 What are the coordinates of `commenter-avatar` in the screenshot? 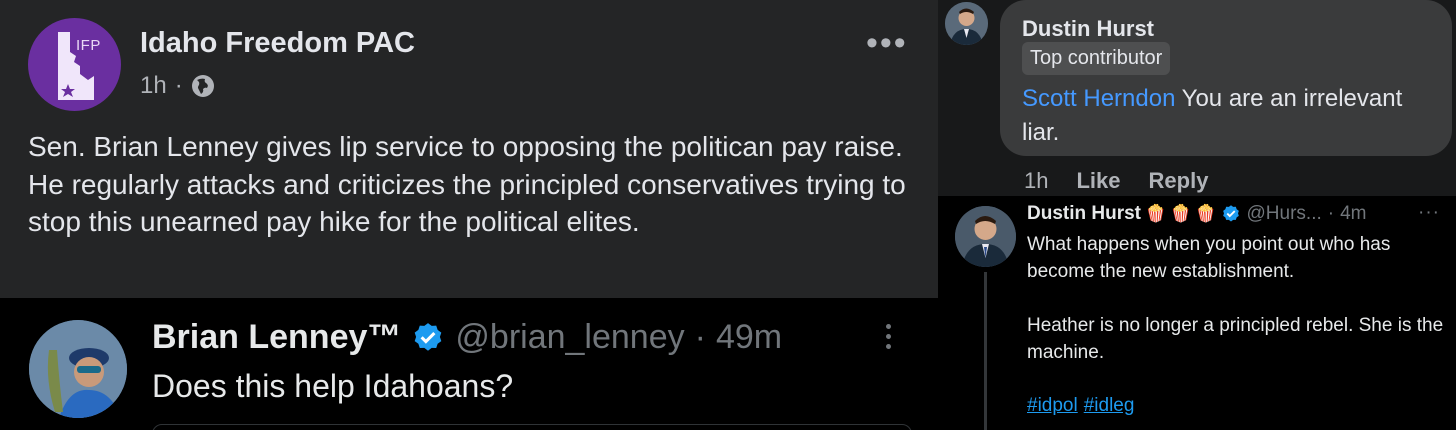 It's located at (966, 23).